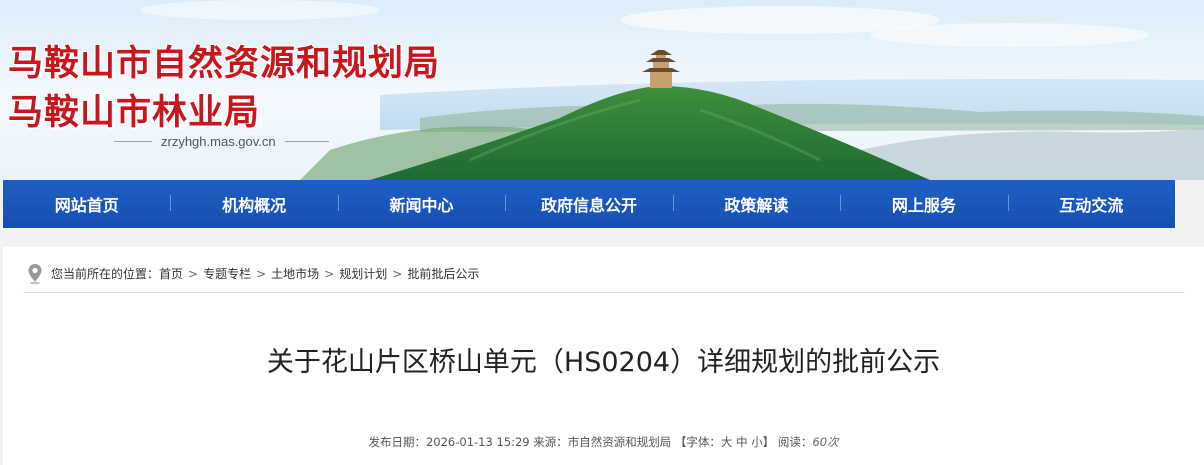 Image resolution: width=1204 pixels, height=465 pixels. I want to click on breadcrumb-special-topics: 专题专栏, so click(227, 273).